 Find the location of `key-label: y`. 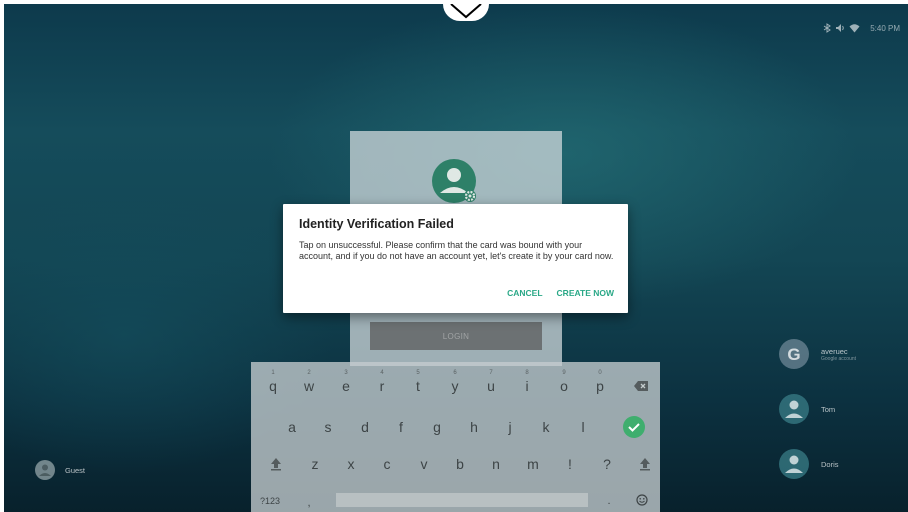

key-label: y is located at coordinates (455, 385).